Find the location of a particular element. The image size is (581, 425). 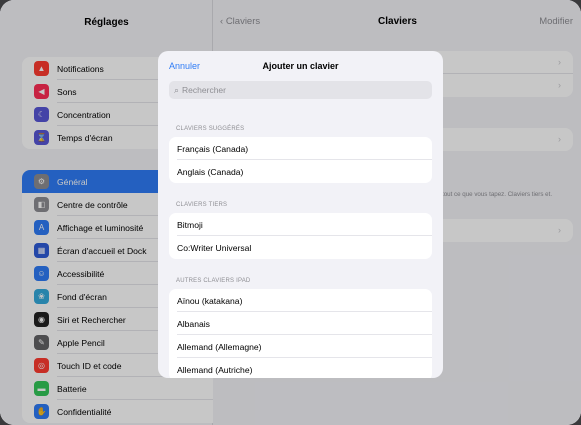

third-party-keyboards-group: Bitmoji Co:Writer Universal is located at coordinates (300, 236).